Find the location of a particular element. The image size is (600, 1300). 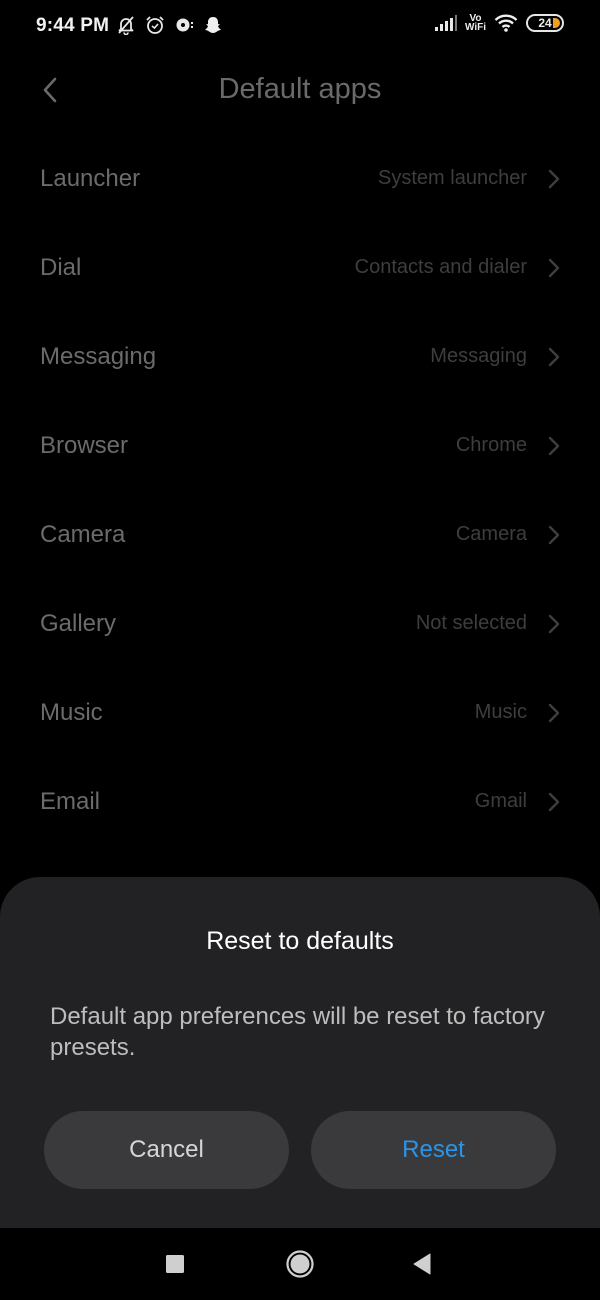

list-item-launcher: Launcher System launcher is located at coordinates (300, 178).